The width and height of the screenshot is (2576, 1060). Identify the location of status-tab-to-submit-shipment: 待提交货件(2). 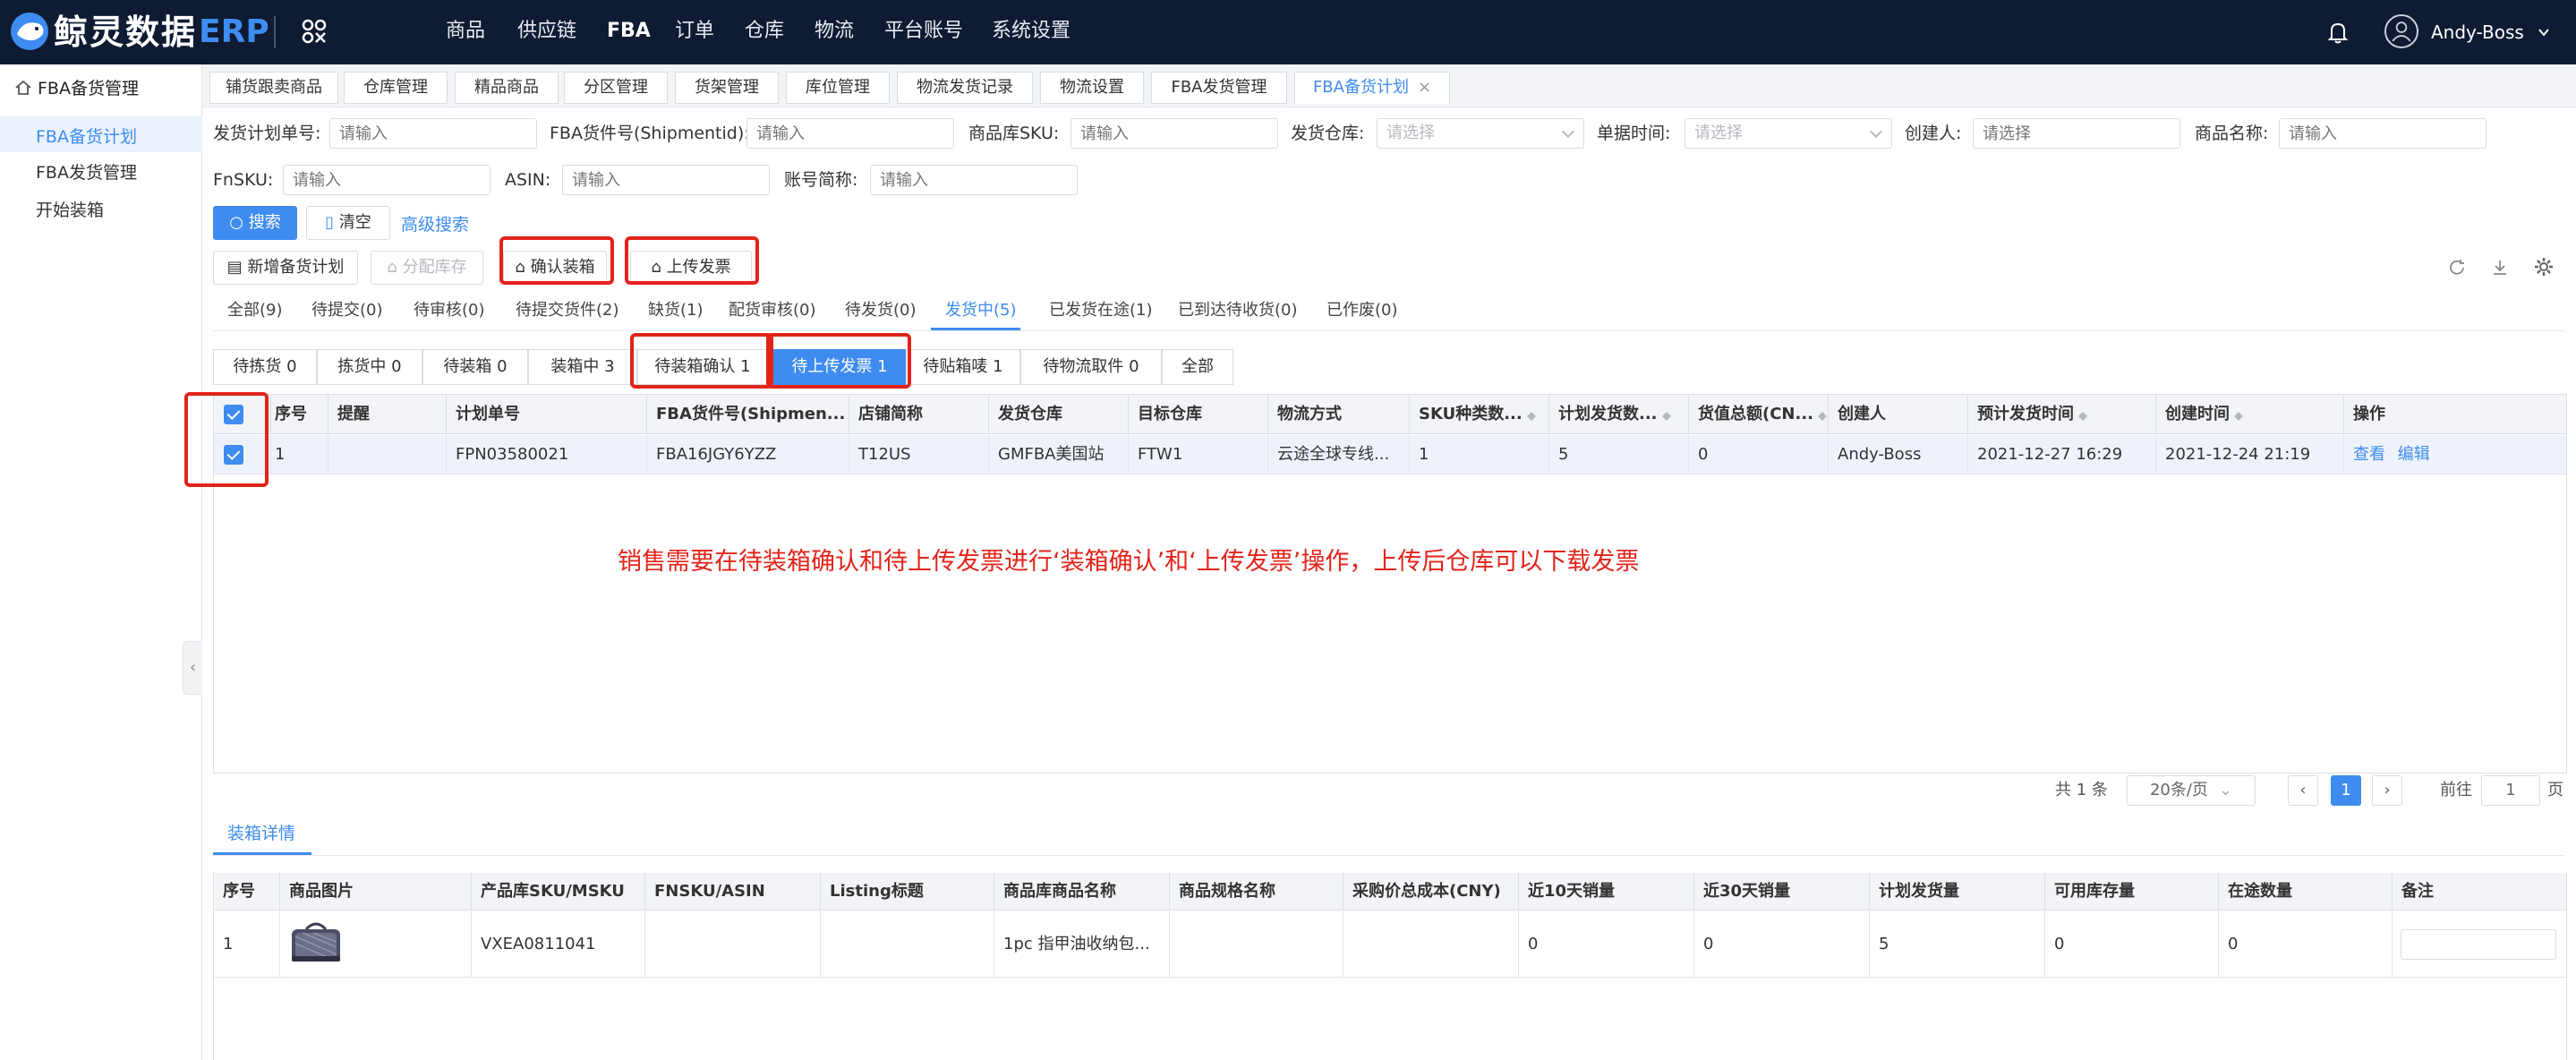
(567, 310).